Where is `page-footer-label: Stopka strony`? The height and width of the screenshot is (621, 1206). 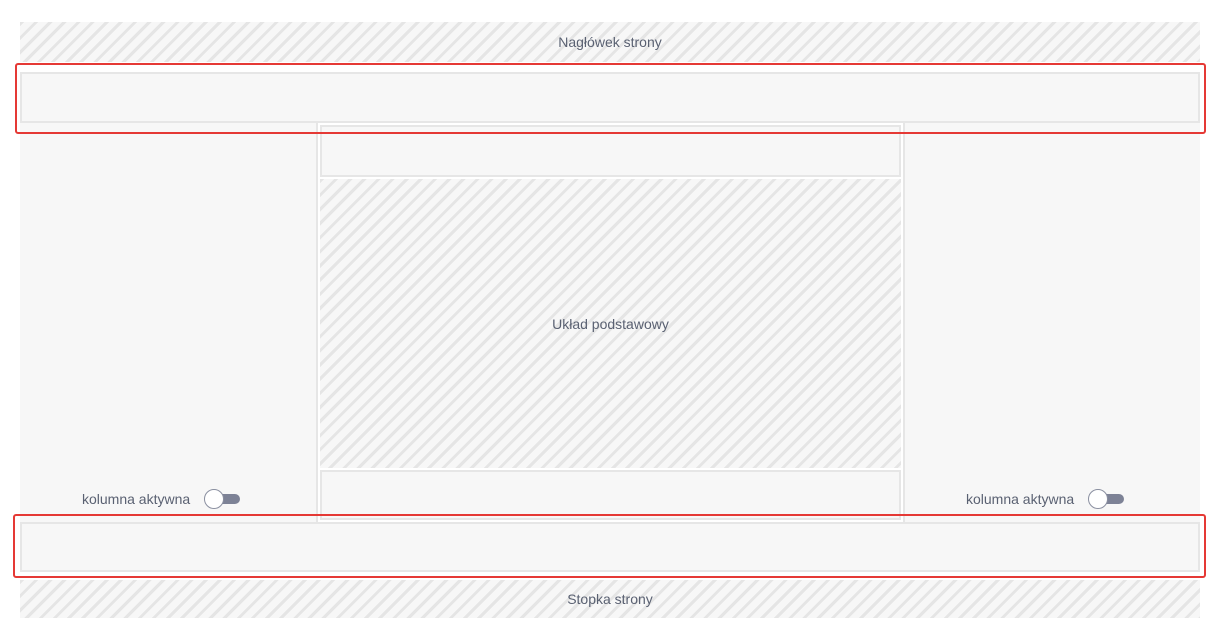 page-footer-label: Stopka strony is located at coordinates (610, 599).